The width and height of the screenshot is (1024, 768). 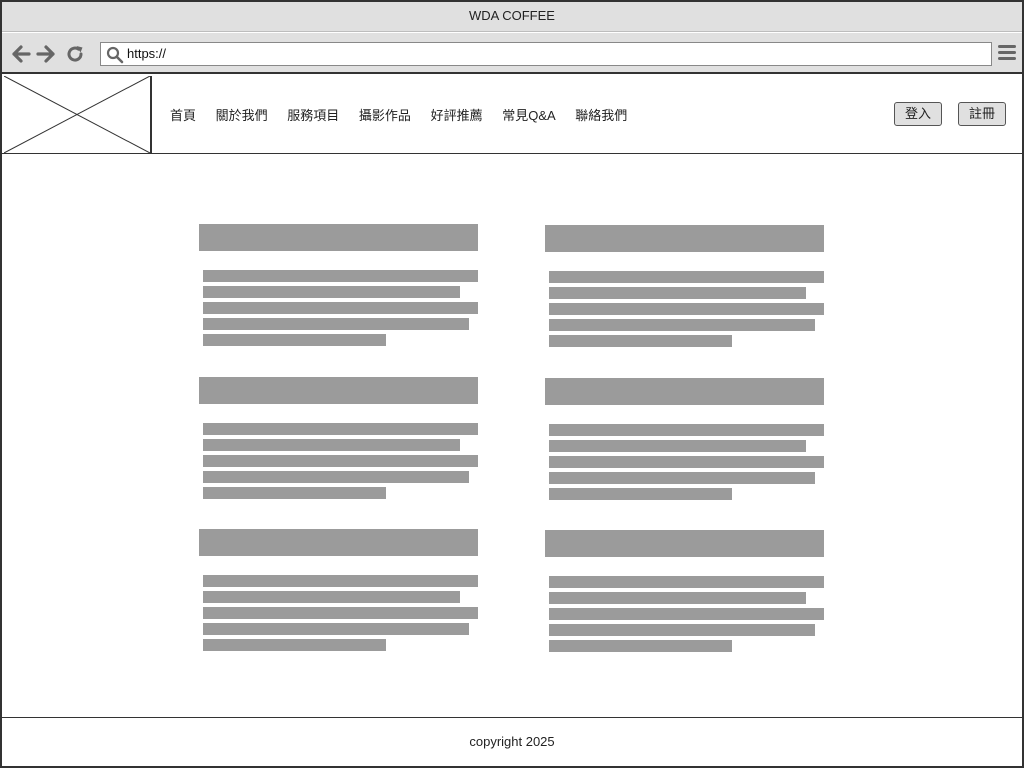 I want to click on nav-item-testimonials: 好評推薦, so click(x=457, y=115).